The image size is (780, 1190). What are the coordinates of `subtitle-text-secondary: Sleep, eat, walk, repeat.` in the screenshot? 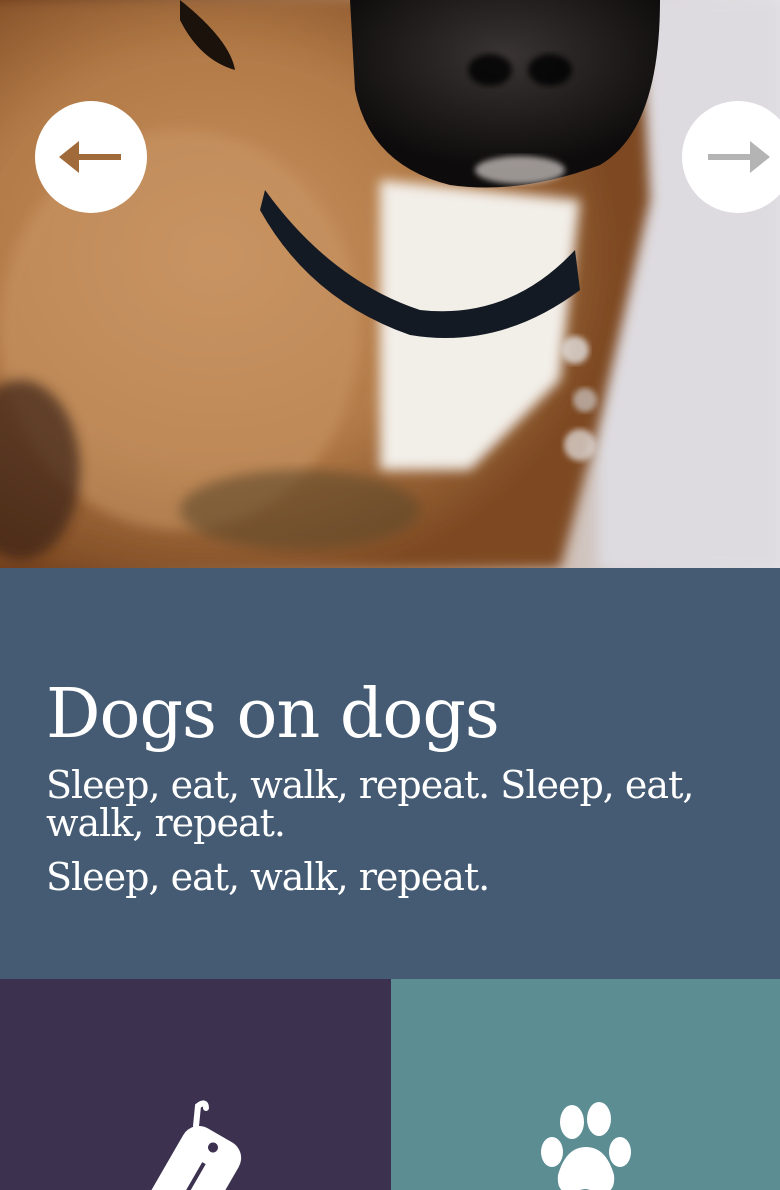 It's located at (268, 877).